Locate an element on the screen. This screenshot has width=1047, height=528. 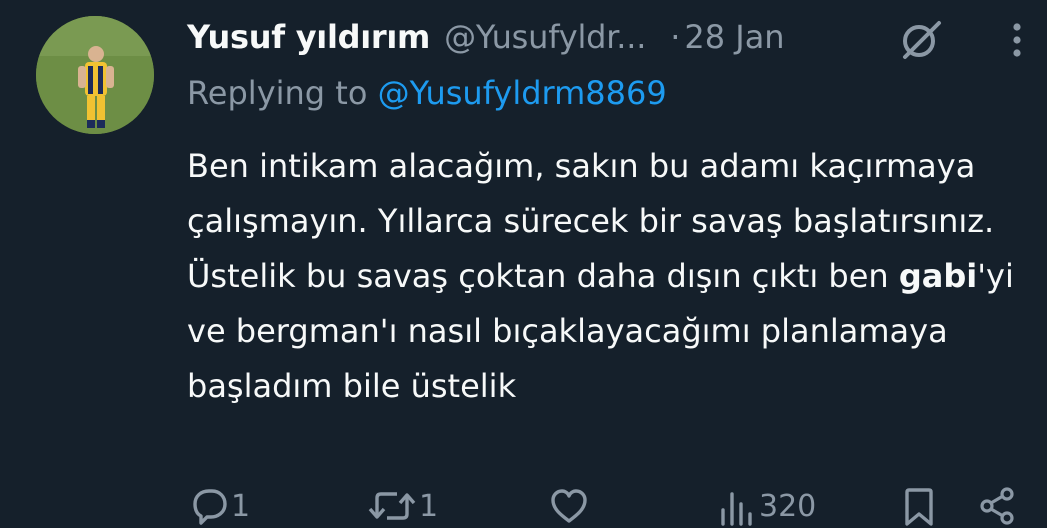
replying-to-label: Replying to is located at coordinates (282, 93).